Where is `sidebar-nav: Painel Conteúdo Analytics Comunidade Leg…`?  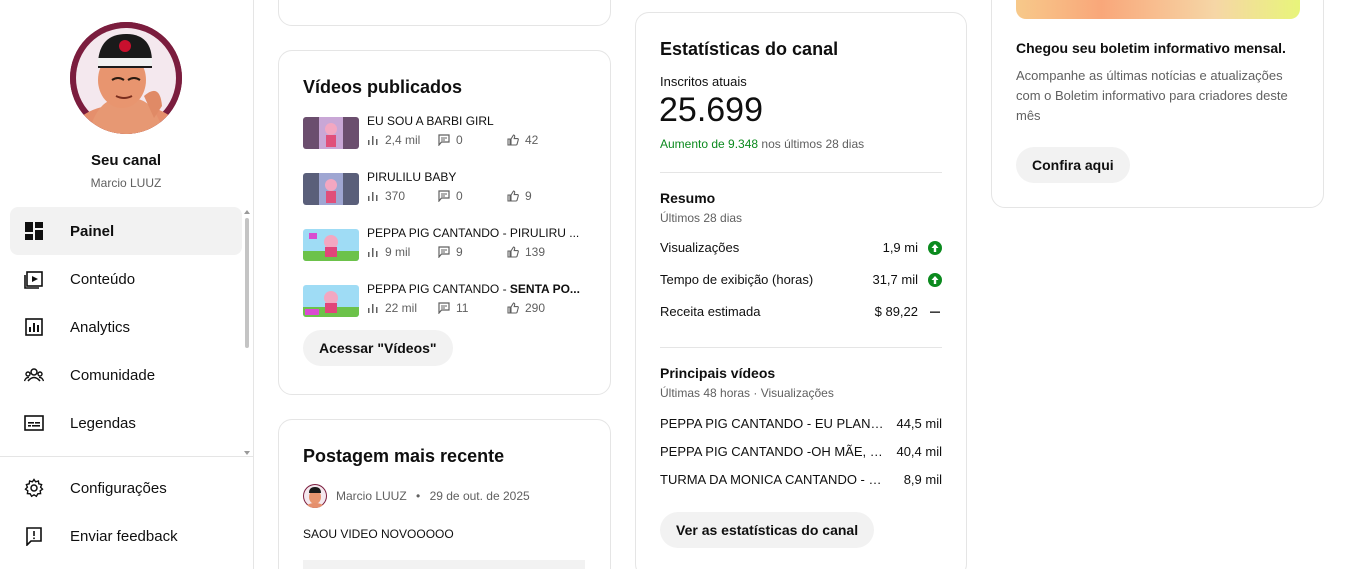
sidebar-nav: Painel Conteúdo Analytics Comunidade Leg… is located at coordinates (126, 327).